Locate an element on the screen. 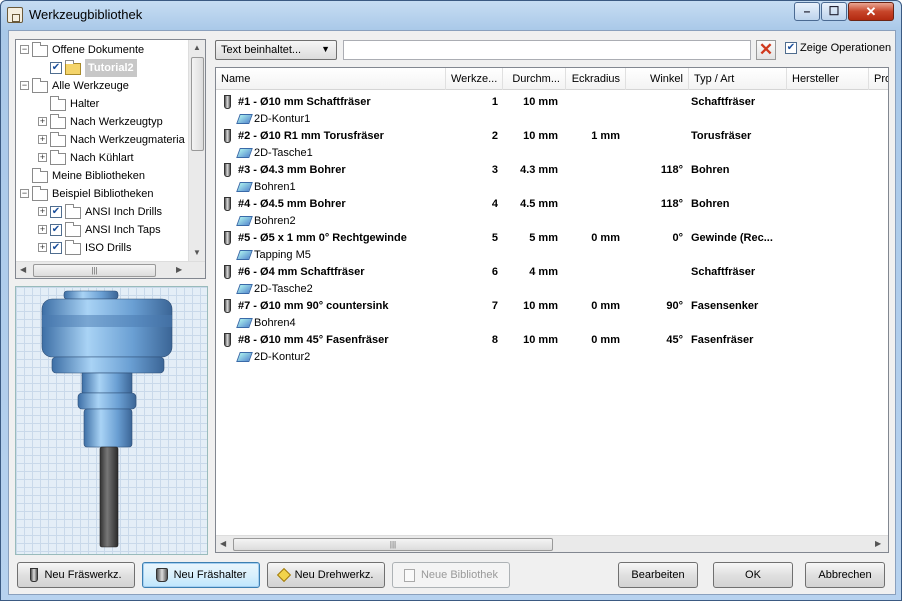 The height and width of the screenshot is (601, 902). filter-mode-select: Text beinhaltet... ▼ is located at coordinates (276, 50).